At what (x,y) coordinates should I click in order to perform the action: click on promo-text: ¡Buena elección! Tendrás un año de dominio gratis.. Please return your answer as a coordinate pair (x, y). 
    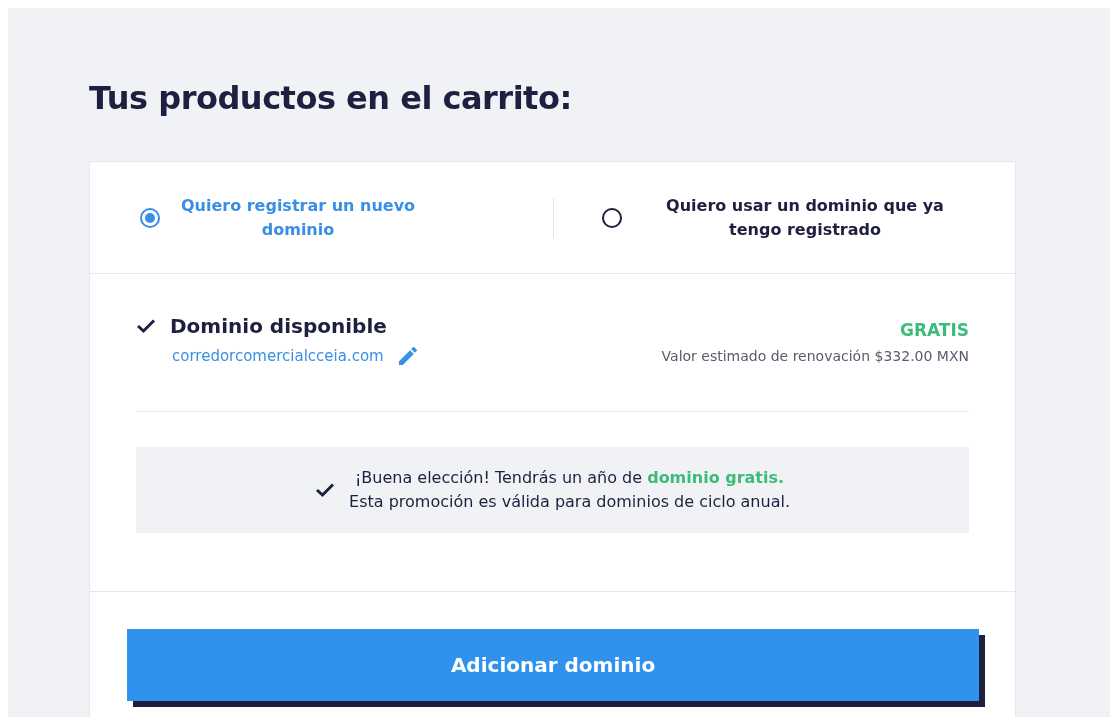
    Looking at the image, I should click on (569, 478).